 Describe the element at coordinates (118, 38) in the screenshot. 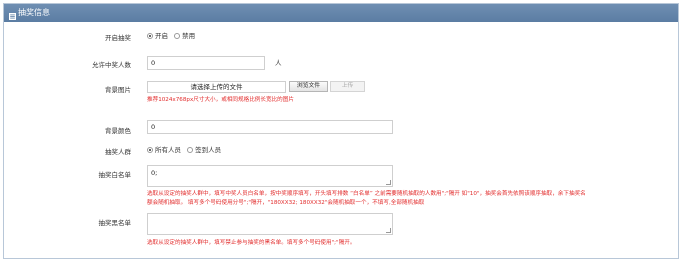

I see `enable-label: 开启抽奖` at that location.